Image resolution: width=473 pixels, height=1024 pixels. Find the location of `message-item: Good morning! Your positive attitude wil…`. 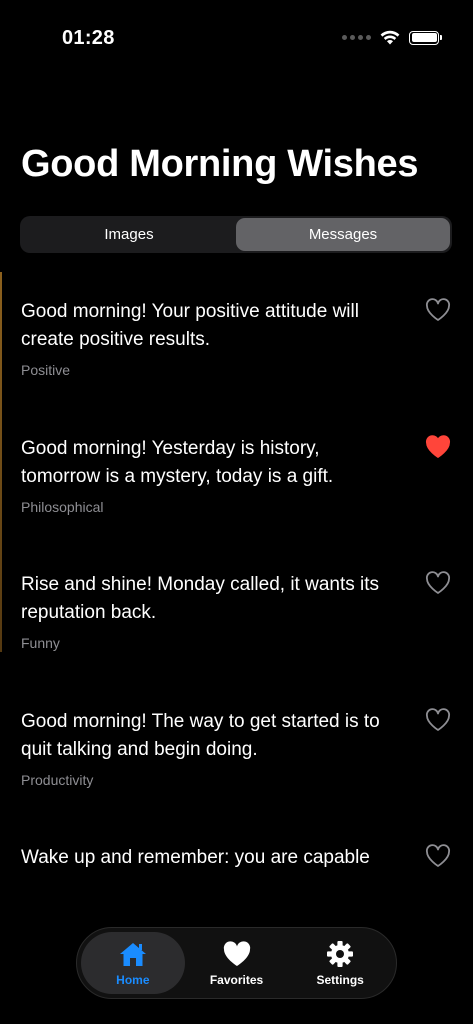

message-item: Good morning! Your positive attitude wil… is located at coordinates (236, 348).